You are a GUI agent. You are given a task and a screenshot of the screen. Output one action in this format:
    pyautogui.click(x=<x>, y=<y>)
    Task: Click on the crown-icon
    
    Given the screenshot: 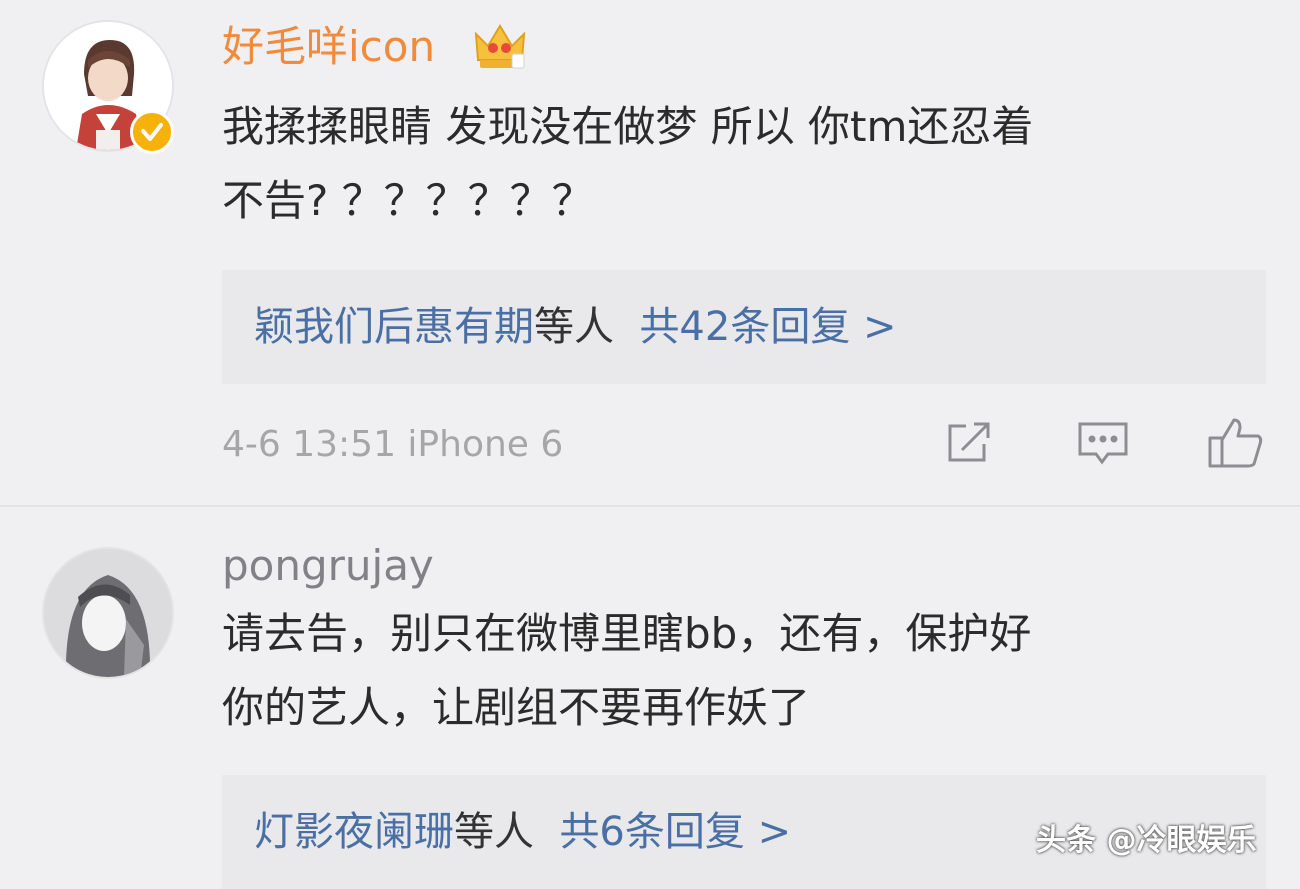 What is the action you would take?
    pyautogui.click(x=500, y=48)
    